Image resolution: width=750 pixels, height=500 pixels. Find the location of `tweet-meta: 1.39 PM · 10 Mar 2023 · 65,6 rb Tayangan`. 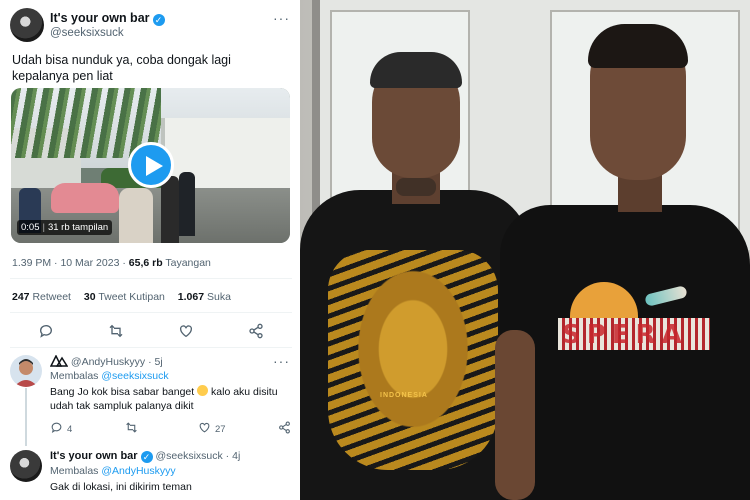

tweet-meta: 1.39 PM · 10 Mar 2023 · 65,6 rb Tayangan is located at coordinates (111, 263).